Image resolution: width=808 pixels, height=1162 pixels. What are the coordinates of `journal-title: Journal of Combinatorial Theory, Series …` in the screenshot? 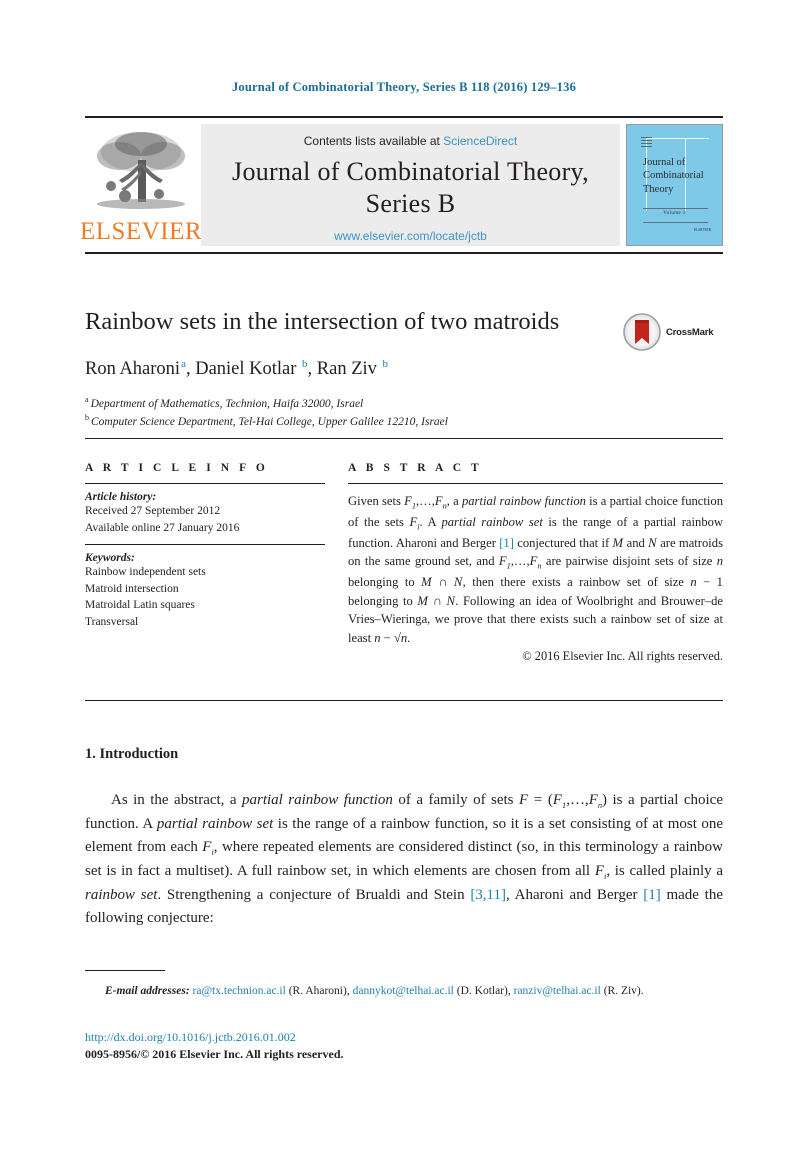 It's located at (410, 187).